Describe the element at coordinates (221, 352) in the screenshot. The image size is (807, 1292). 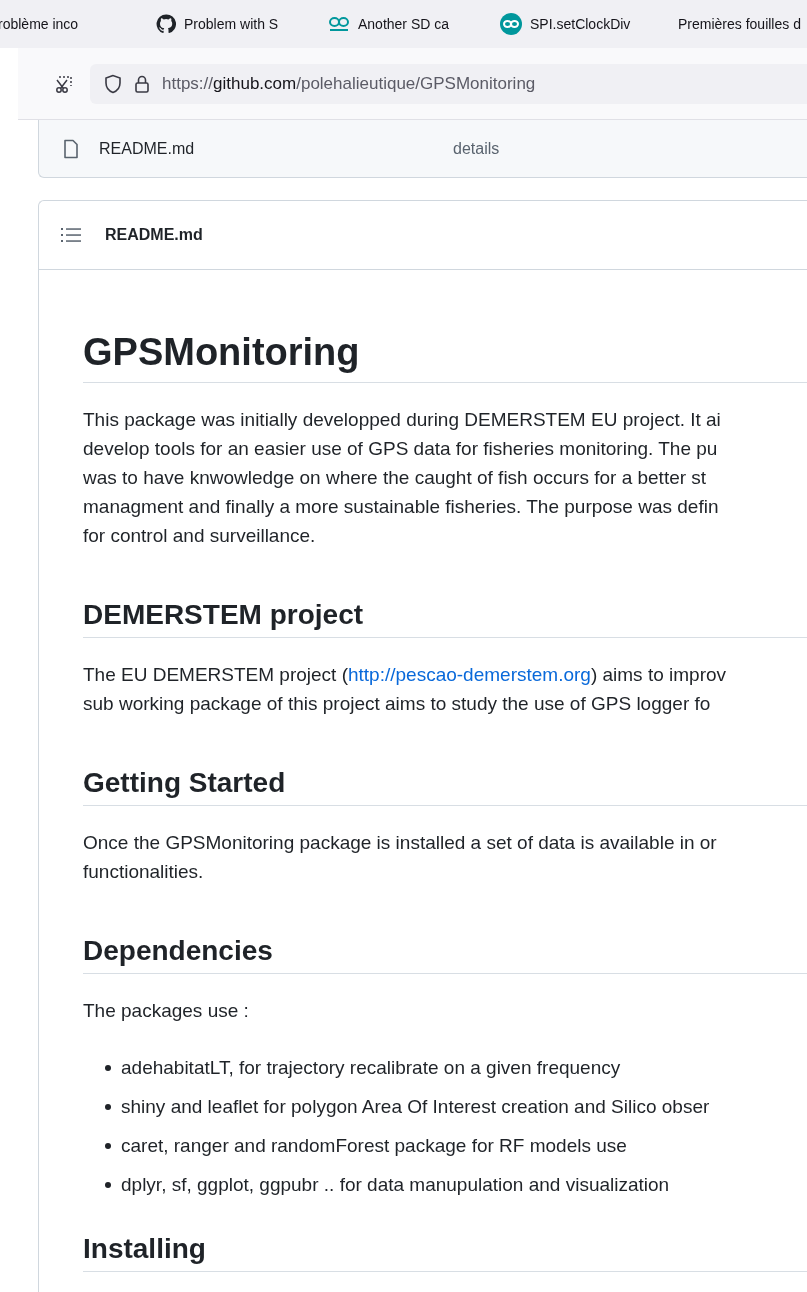
I see `page-heading: GPSMonitoring` at that location.